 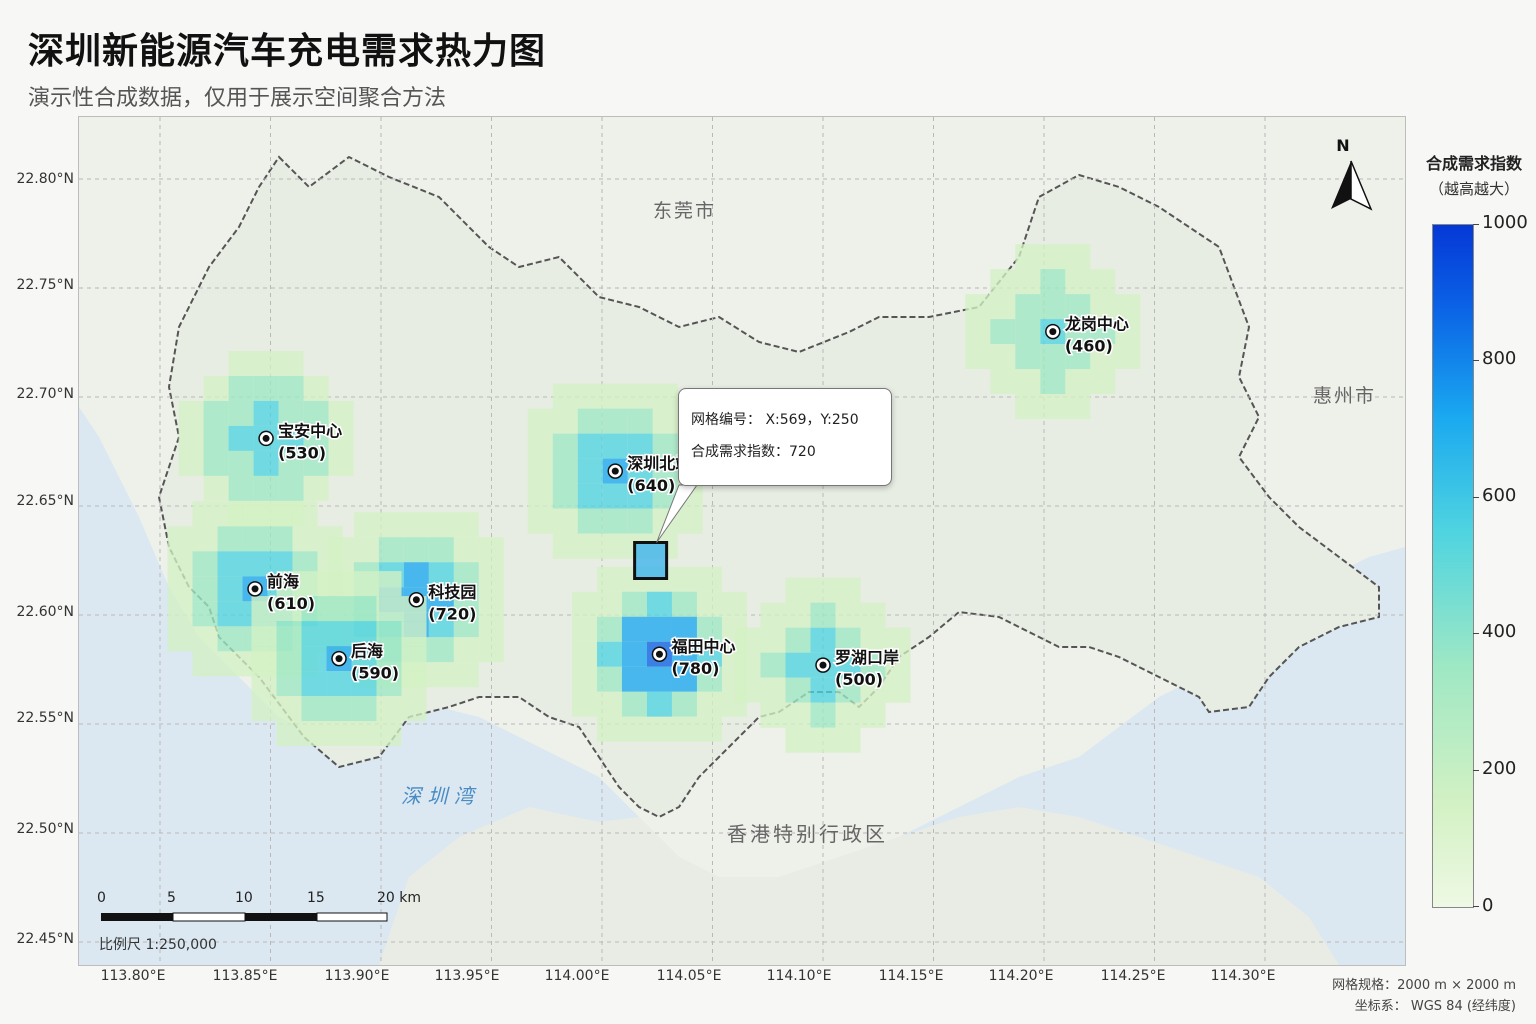 I want to click on label-hong-kong: 香港特别行政区, so click(x=807, y=834).